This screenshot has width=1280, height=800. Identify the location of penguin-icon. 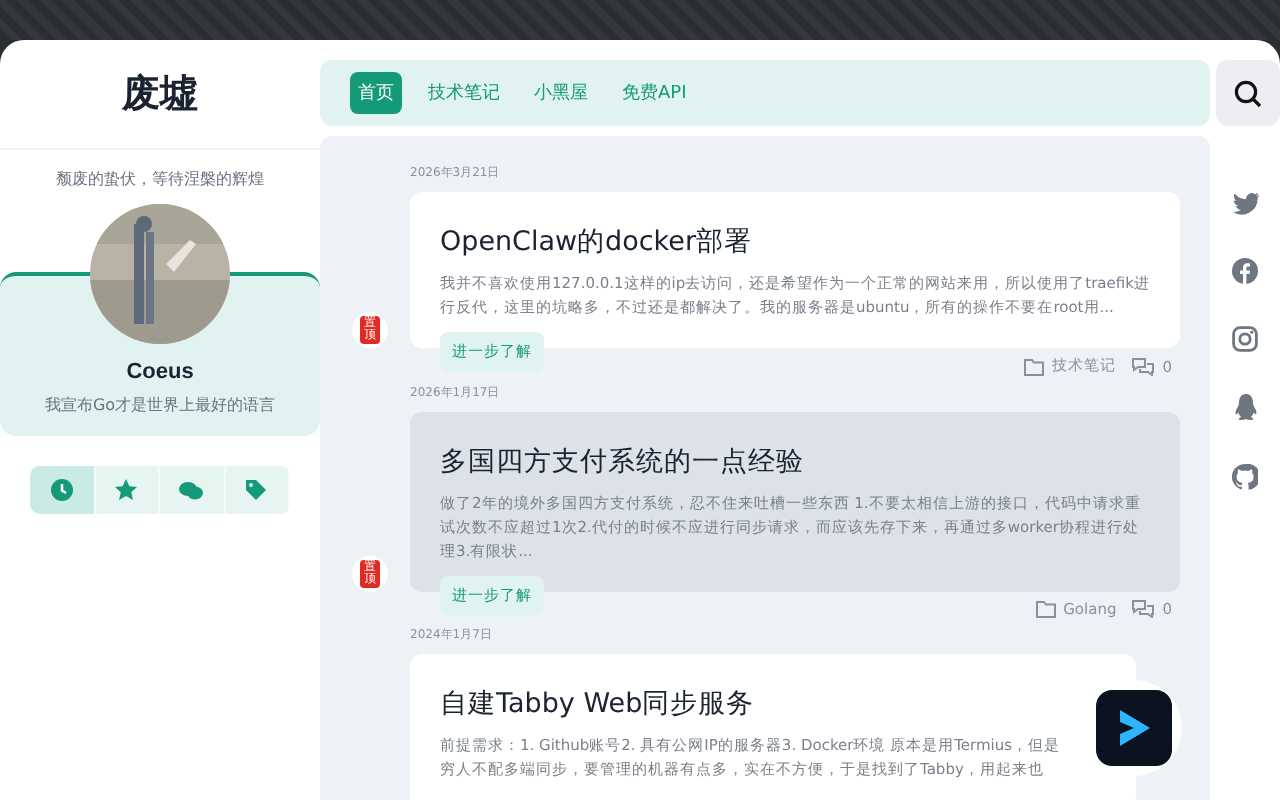
(1245, 408).